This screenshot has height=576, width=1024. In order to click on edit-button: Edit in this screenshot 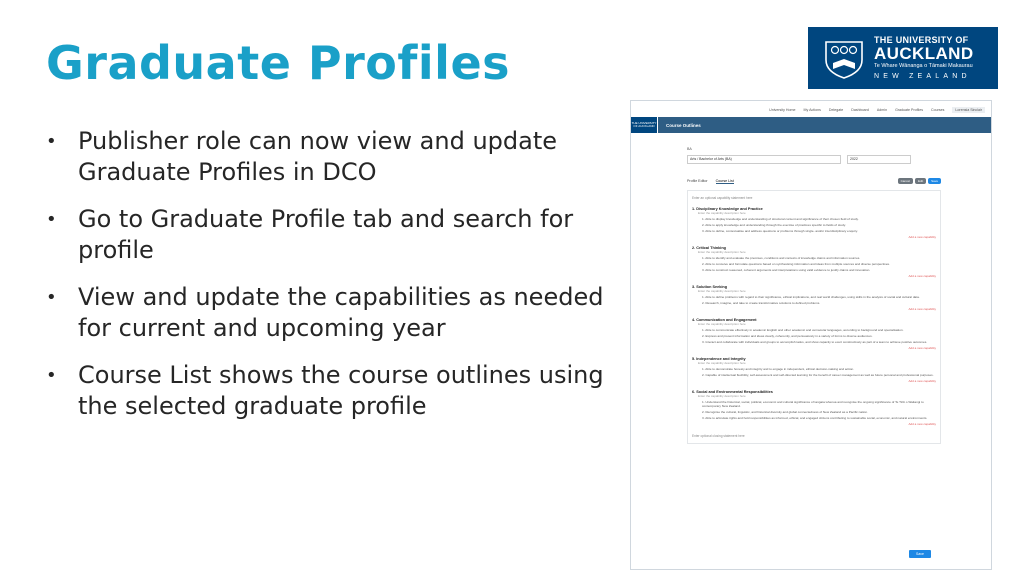, I will do `click(920, 181)`.